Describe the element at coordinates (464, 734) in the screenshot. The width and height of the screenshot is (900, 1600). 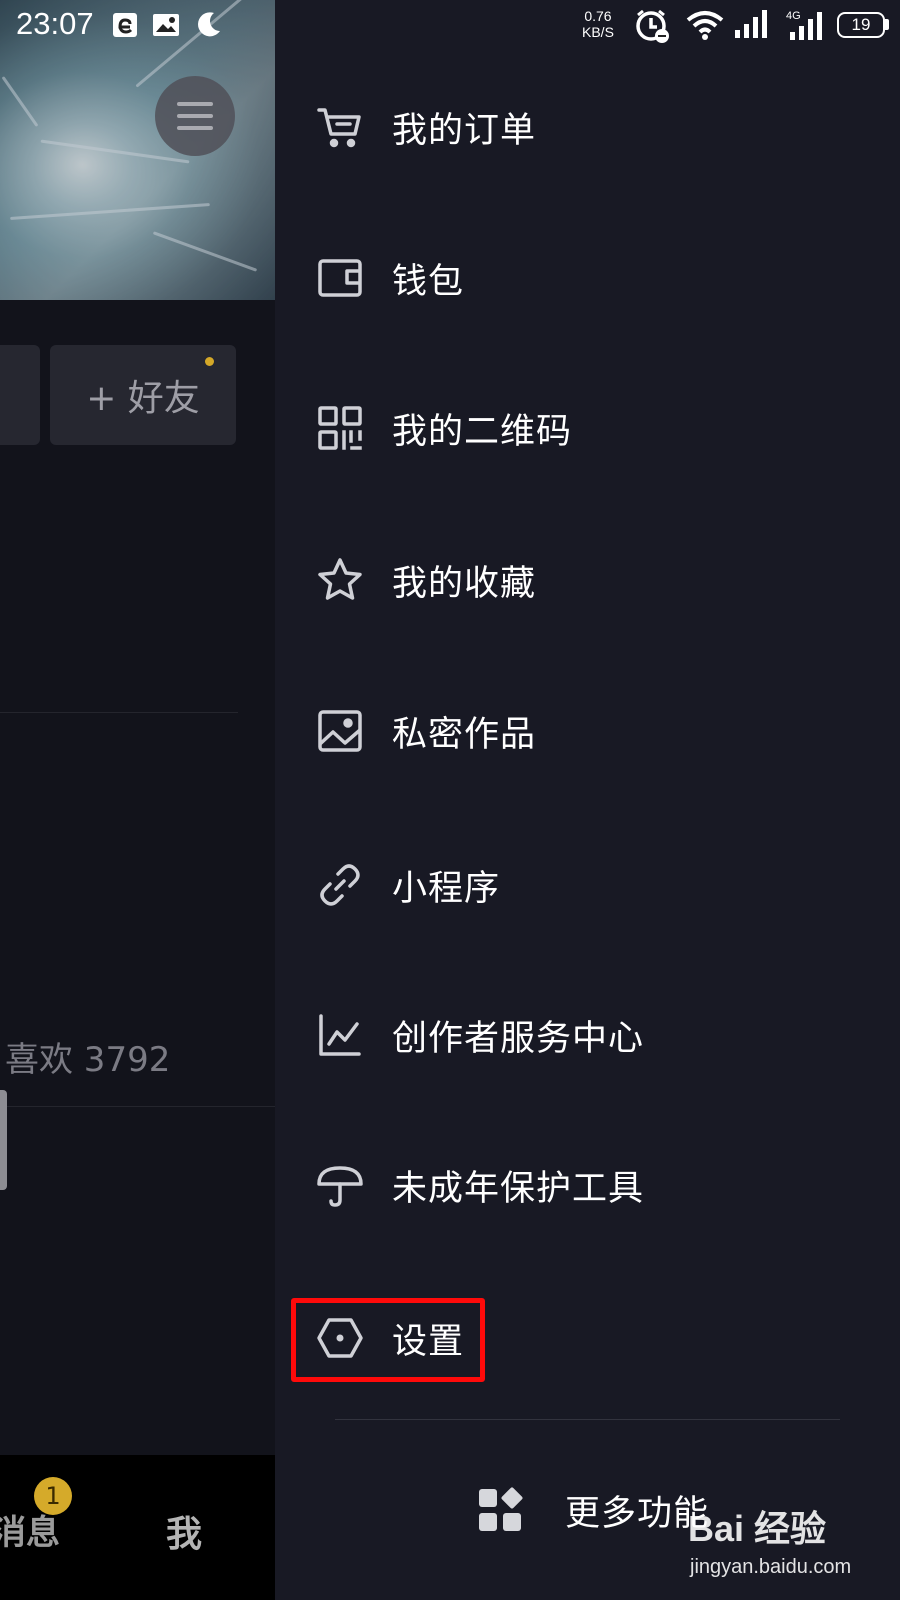
I see `menu-item-label: 私密作品` at that location.